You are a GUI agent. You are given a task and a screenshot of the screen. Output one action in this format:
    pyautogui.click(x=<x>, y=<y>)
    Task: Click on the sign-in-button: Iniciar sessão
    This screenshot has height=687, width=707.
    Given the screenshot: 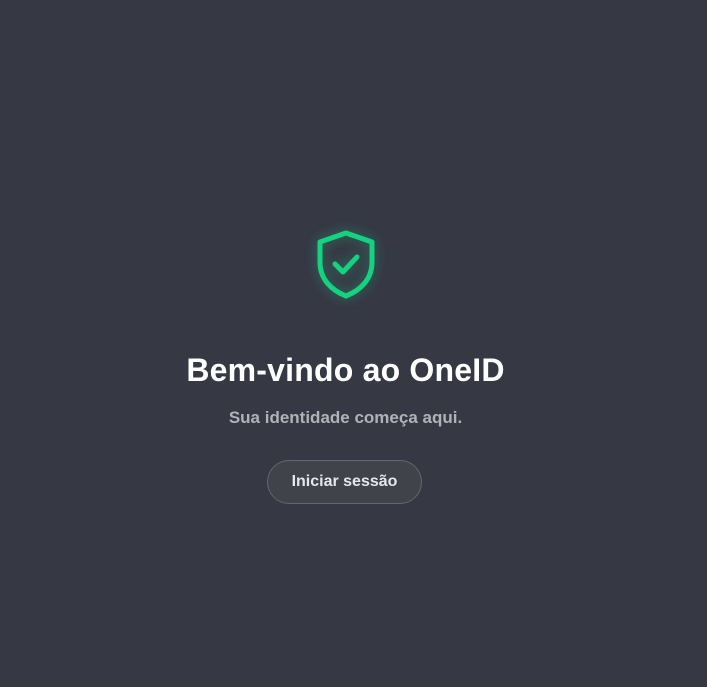 What is the action you would take?
    pyautogui.click(x=344, y=482)
    